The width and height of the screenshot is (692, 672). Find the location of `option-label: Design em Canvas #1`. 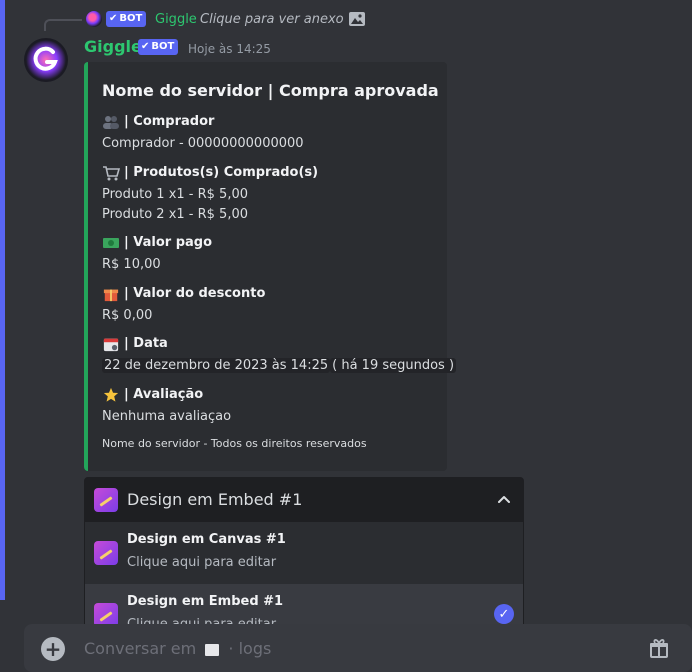

option-label: Design em Canvas #1 is located at coordinates (206, 539).